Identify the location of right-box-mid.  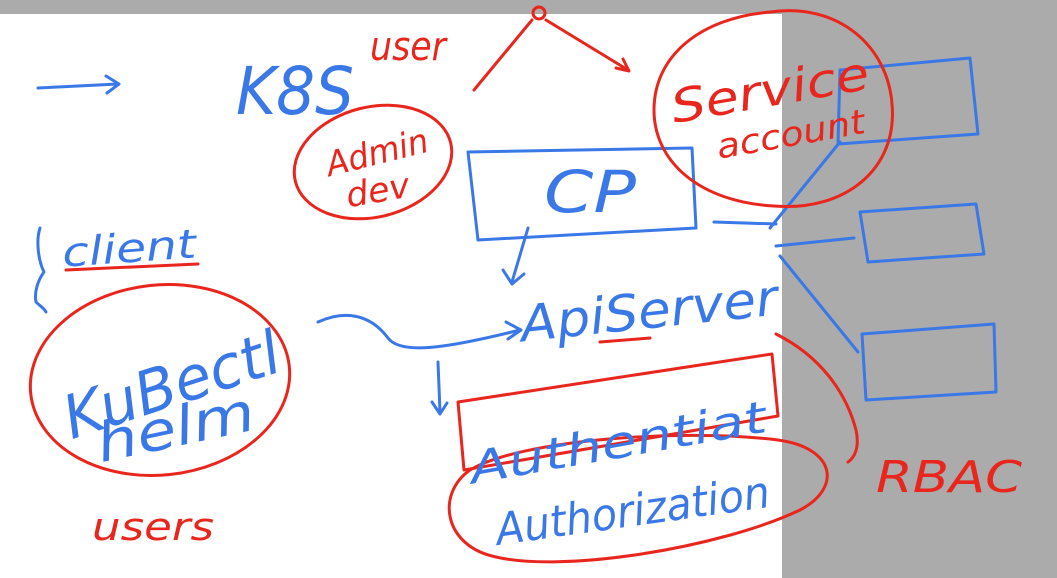
(922, 233).